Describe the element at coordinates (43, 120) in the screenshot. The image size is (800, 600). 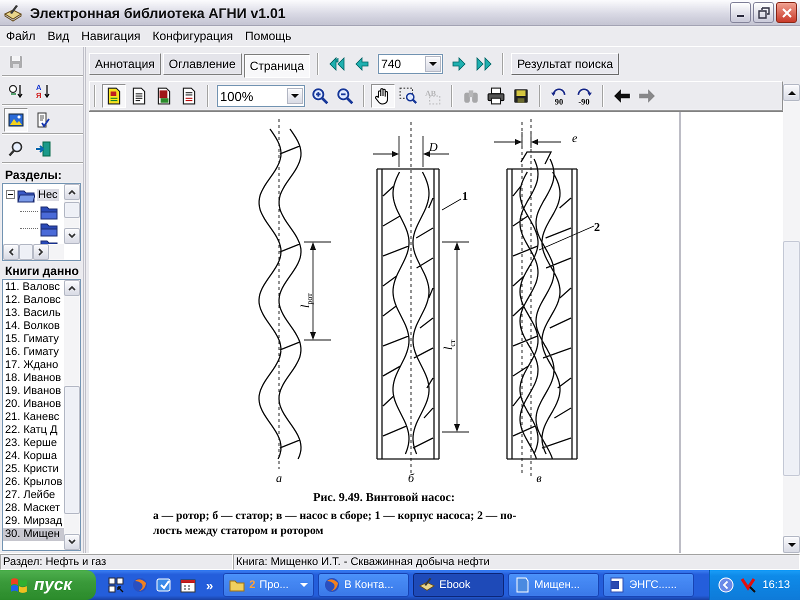
I see `document-properties-icon` at that location.